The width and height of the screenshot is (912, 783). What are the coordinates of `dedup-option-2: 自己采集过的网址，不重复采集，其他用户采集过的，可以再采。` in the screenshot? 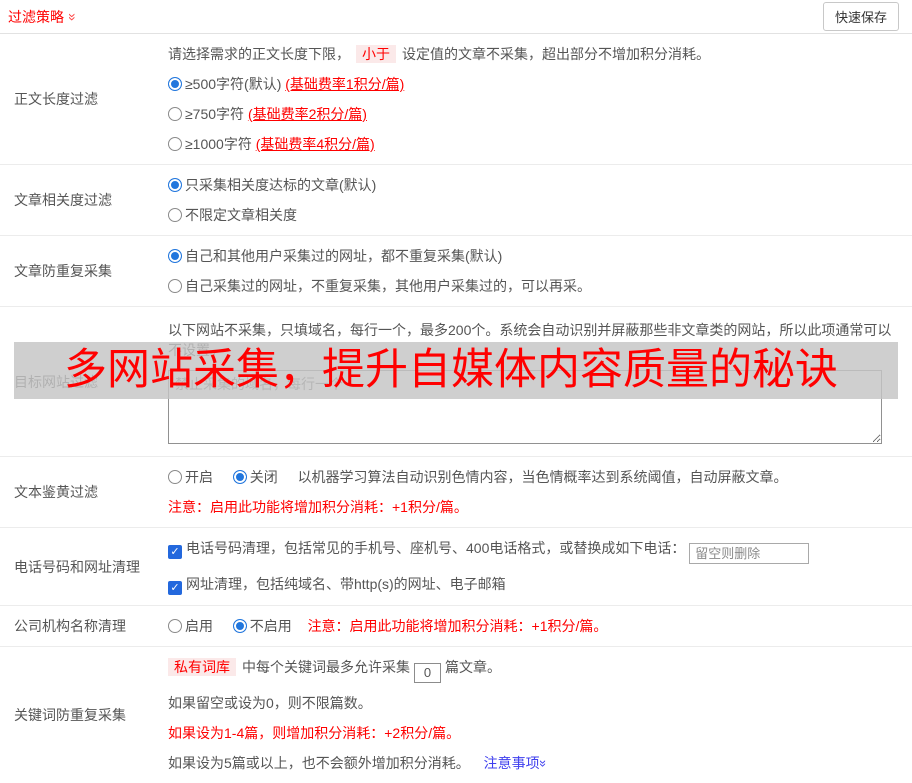 It's located at (533, 286).